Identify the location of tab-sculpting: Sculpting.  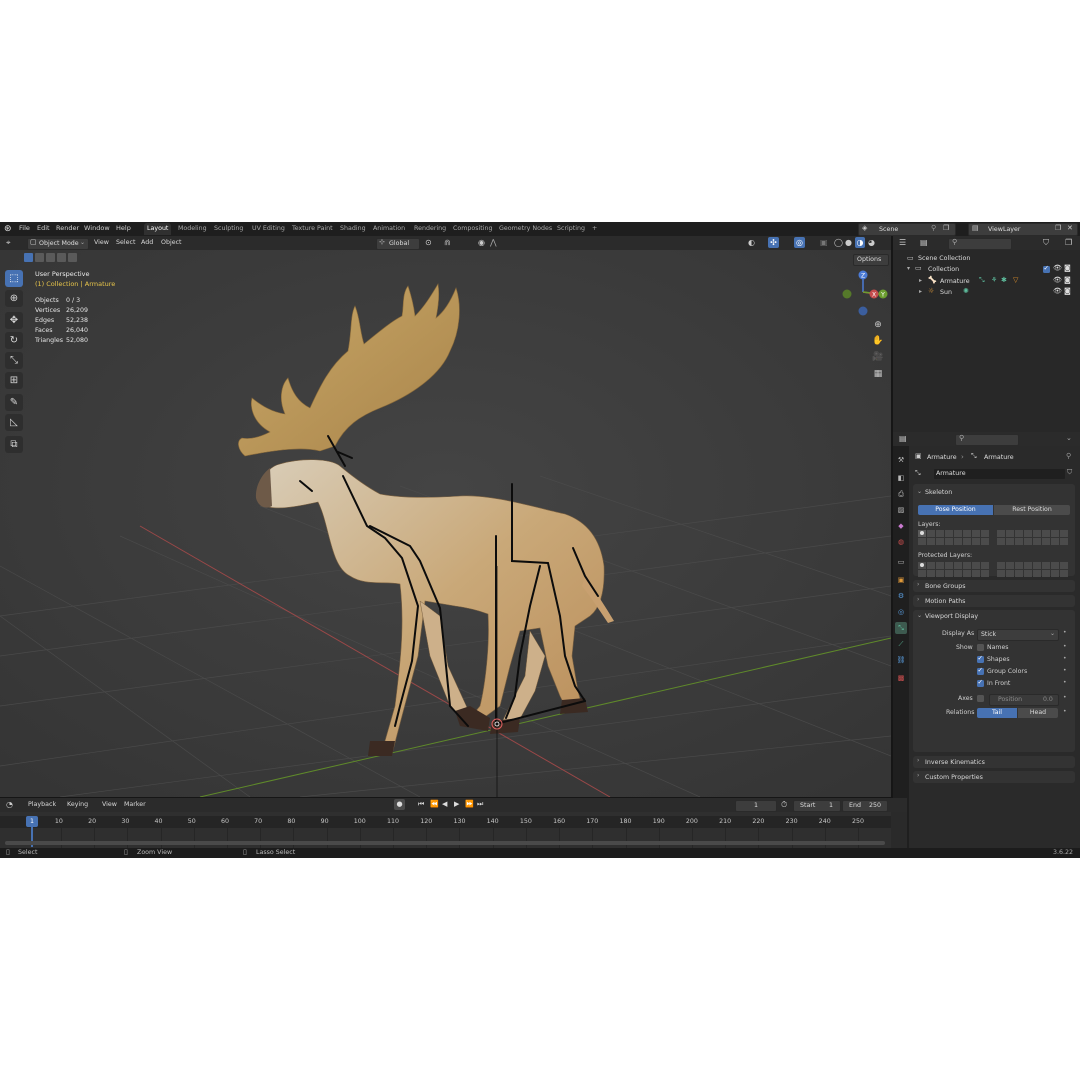
(228, 229).